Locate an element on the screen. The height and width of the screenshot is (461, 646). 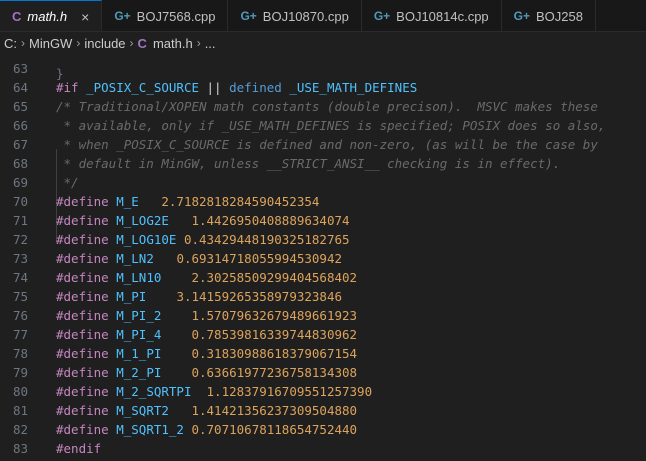
code-line: 73 #define M_LN2 0.69314718055994530942 is located at coordinates (323, 258).